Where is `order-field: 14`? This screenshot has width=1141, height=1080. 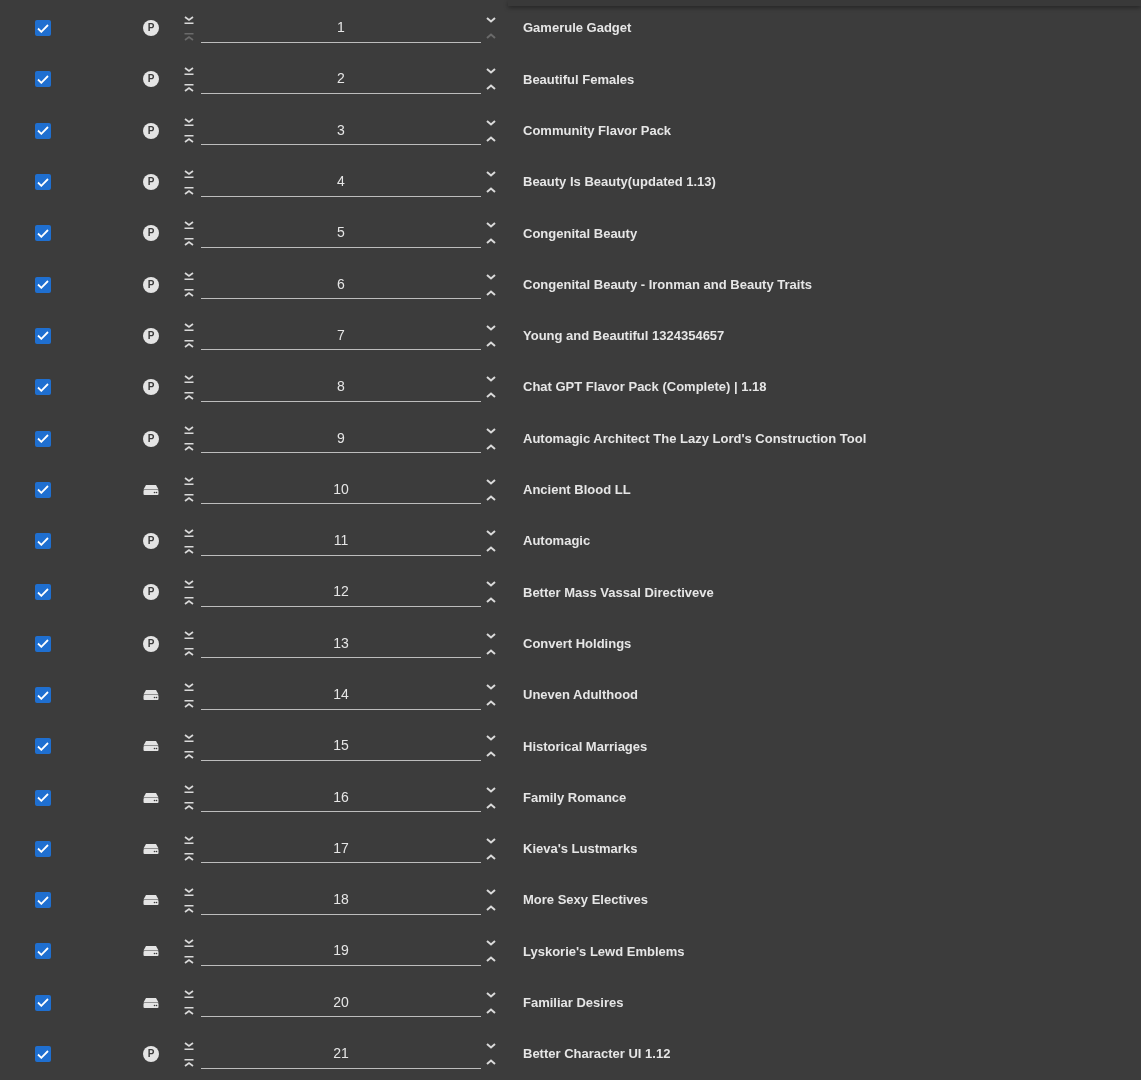 order-field: 14 is located at coordinates (341, 695).